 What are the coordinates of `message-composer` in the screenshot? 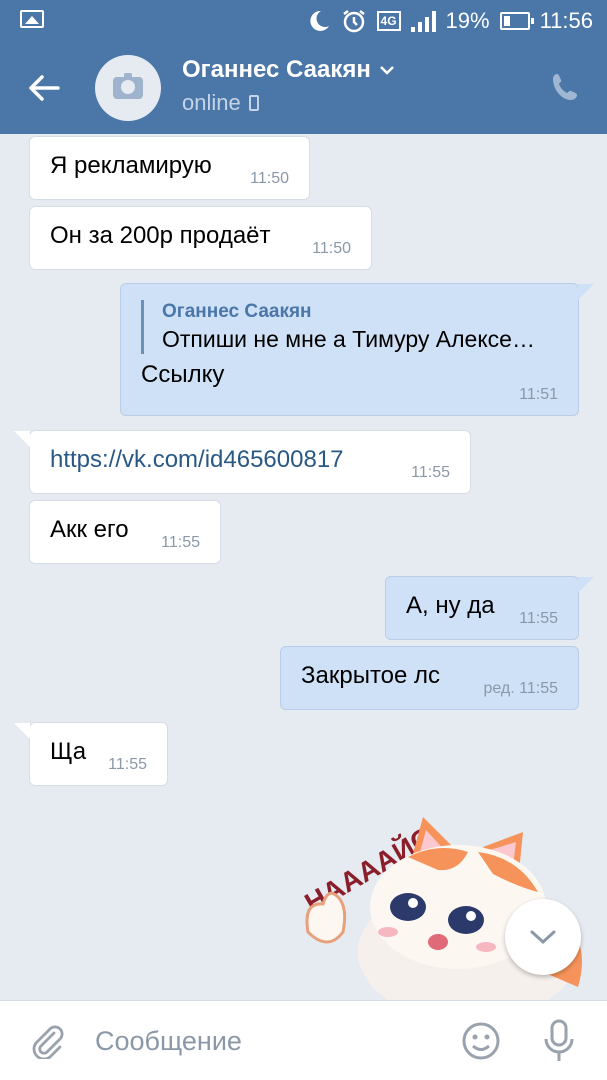 It's located at (303, 1040).